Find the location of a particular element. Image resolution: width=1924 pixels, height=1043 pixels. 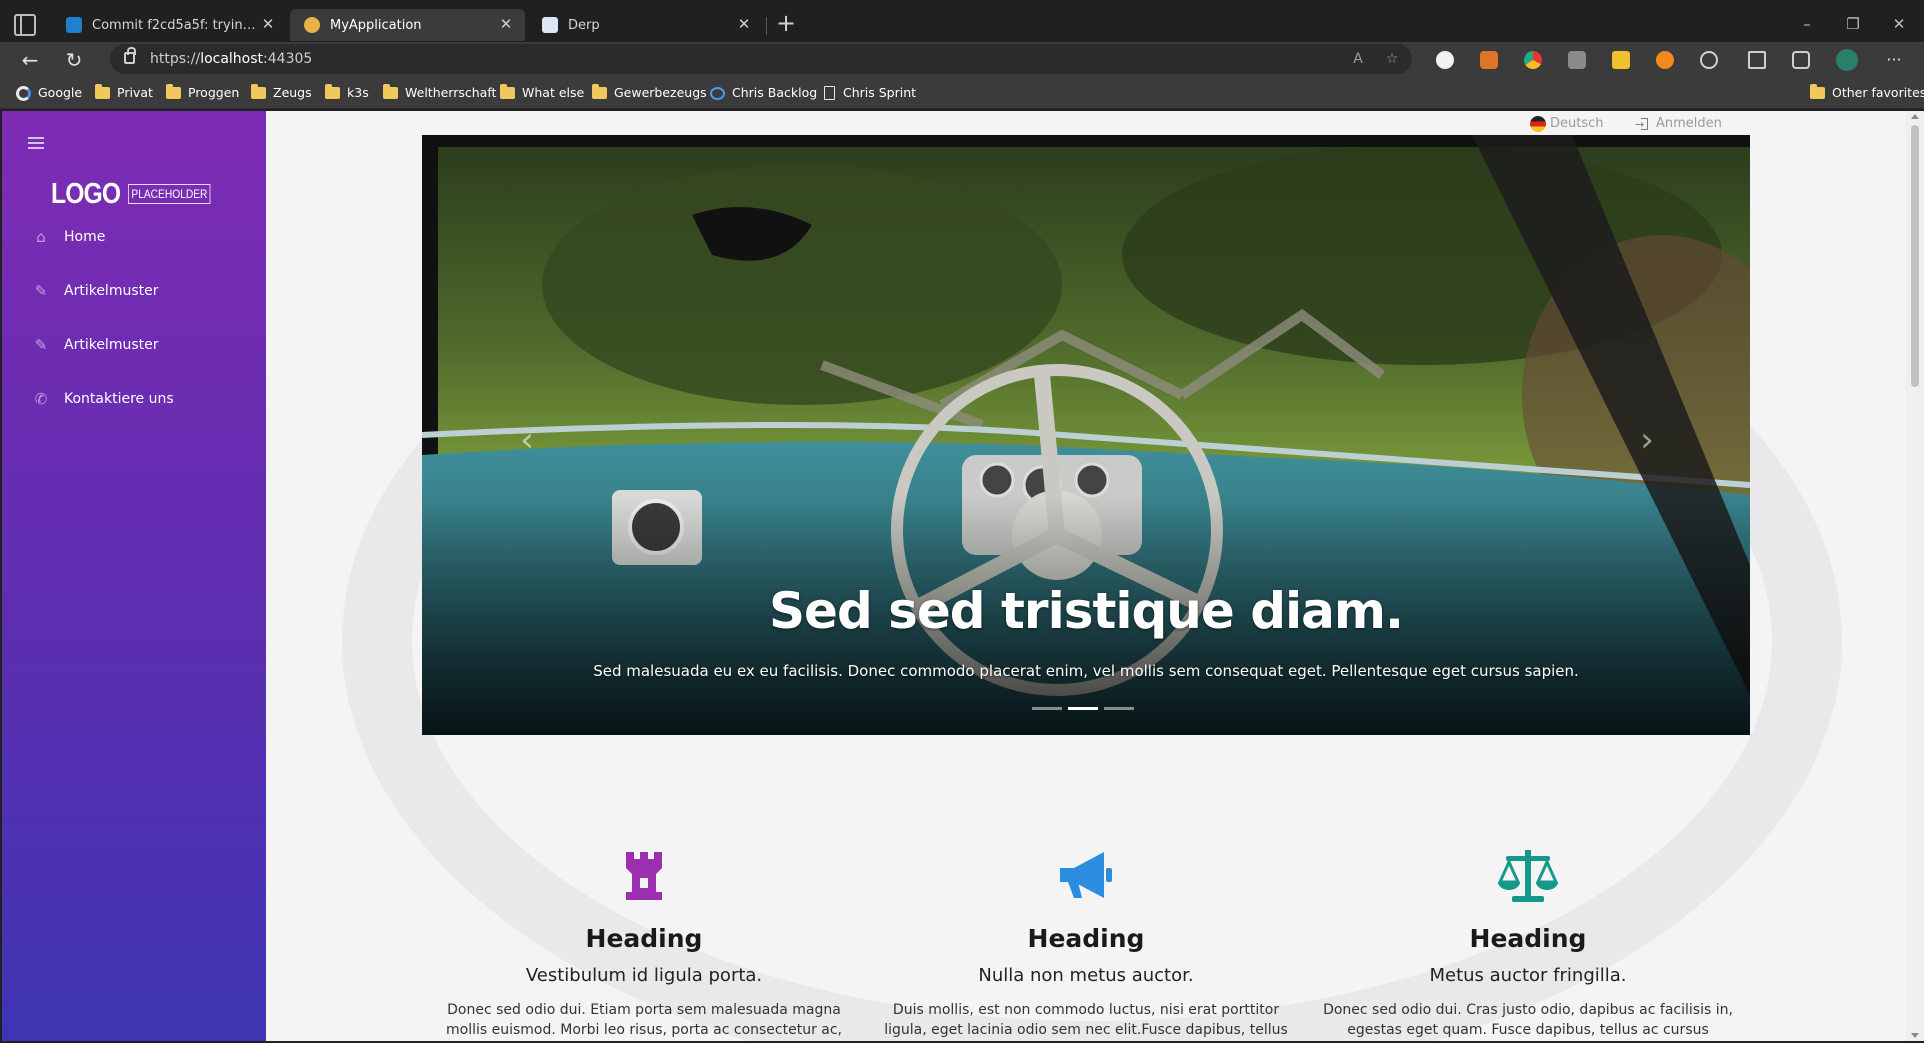

extensions-puzzle-icon is located at coordinates (1709, 60).